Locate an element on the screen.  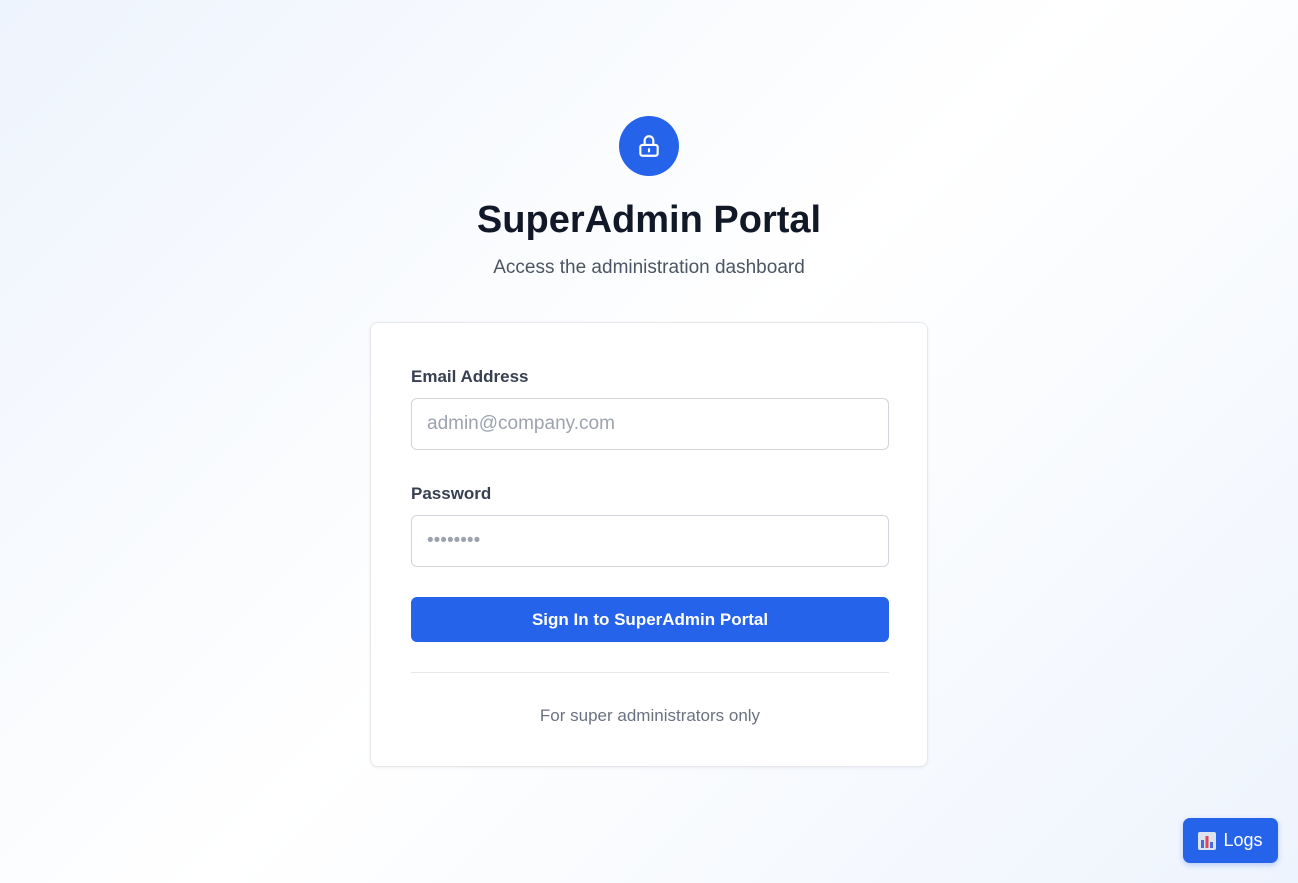
logs-button: Logs is located at coordinates (1230, 840).